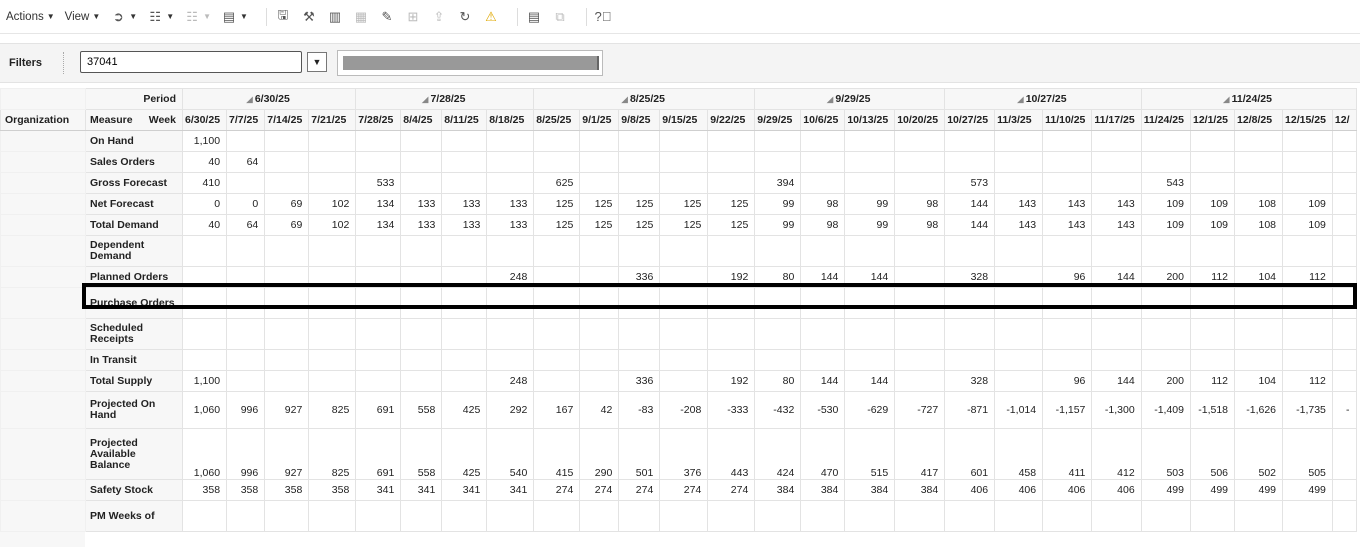 Image resolution: width=1360 pixels, height=547 pixels. What do you see at coordinates (317, 62) in the screenshot?
I see `chevron-down-icon: ▼` at bounding box center [317, 62].